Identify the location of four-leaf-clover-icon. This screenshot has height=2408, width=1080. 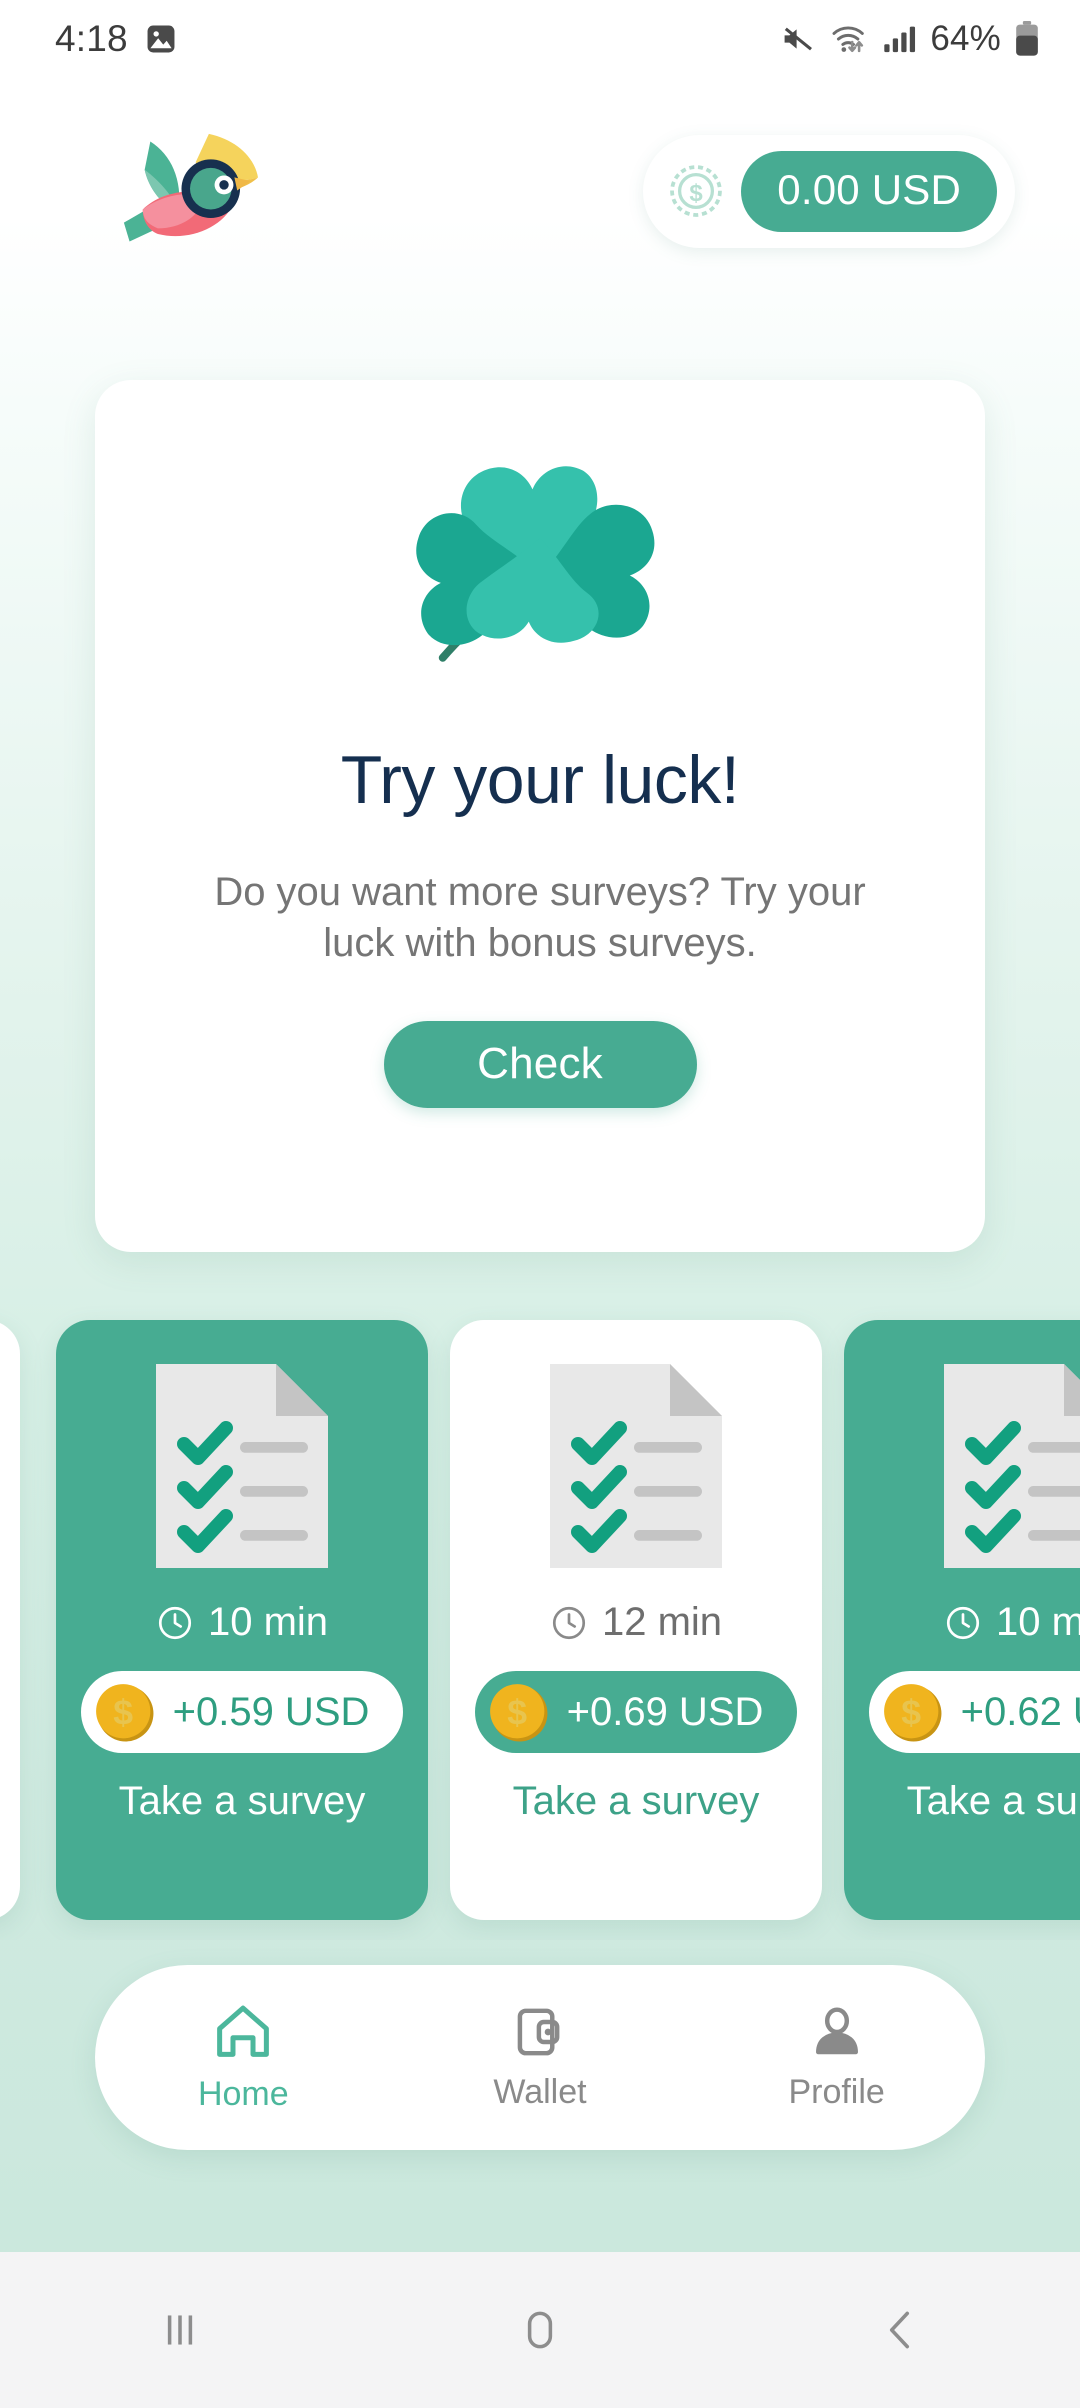
(535, 564).